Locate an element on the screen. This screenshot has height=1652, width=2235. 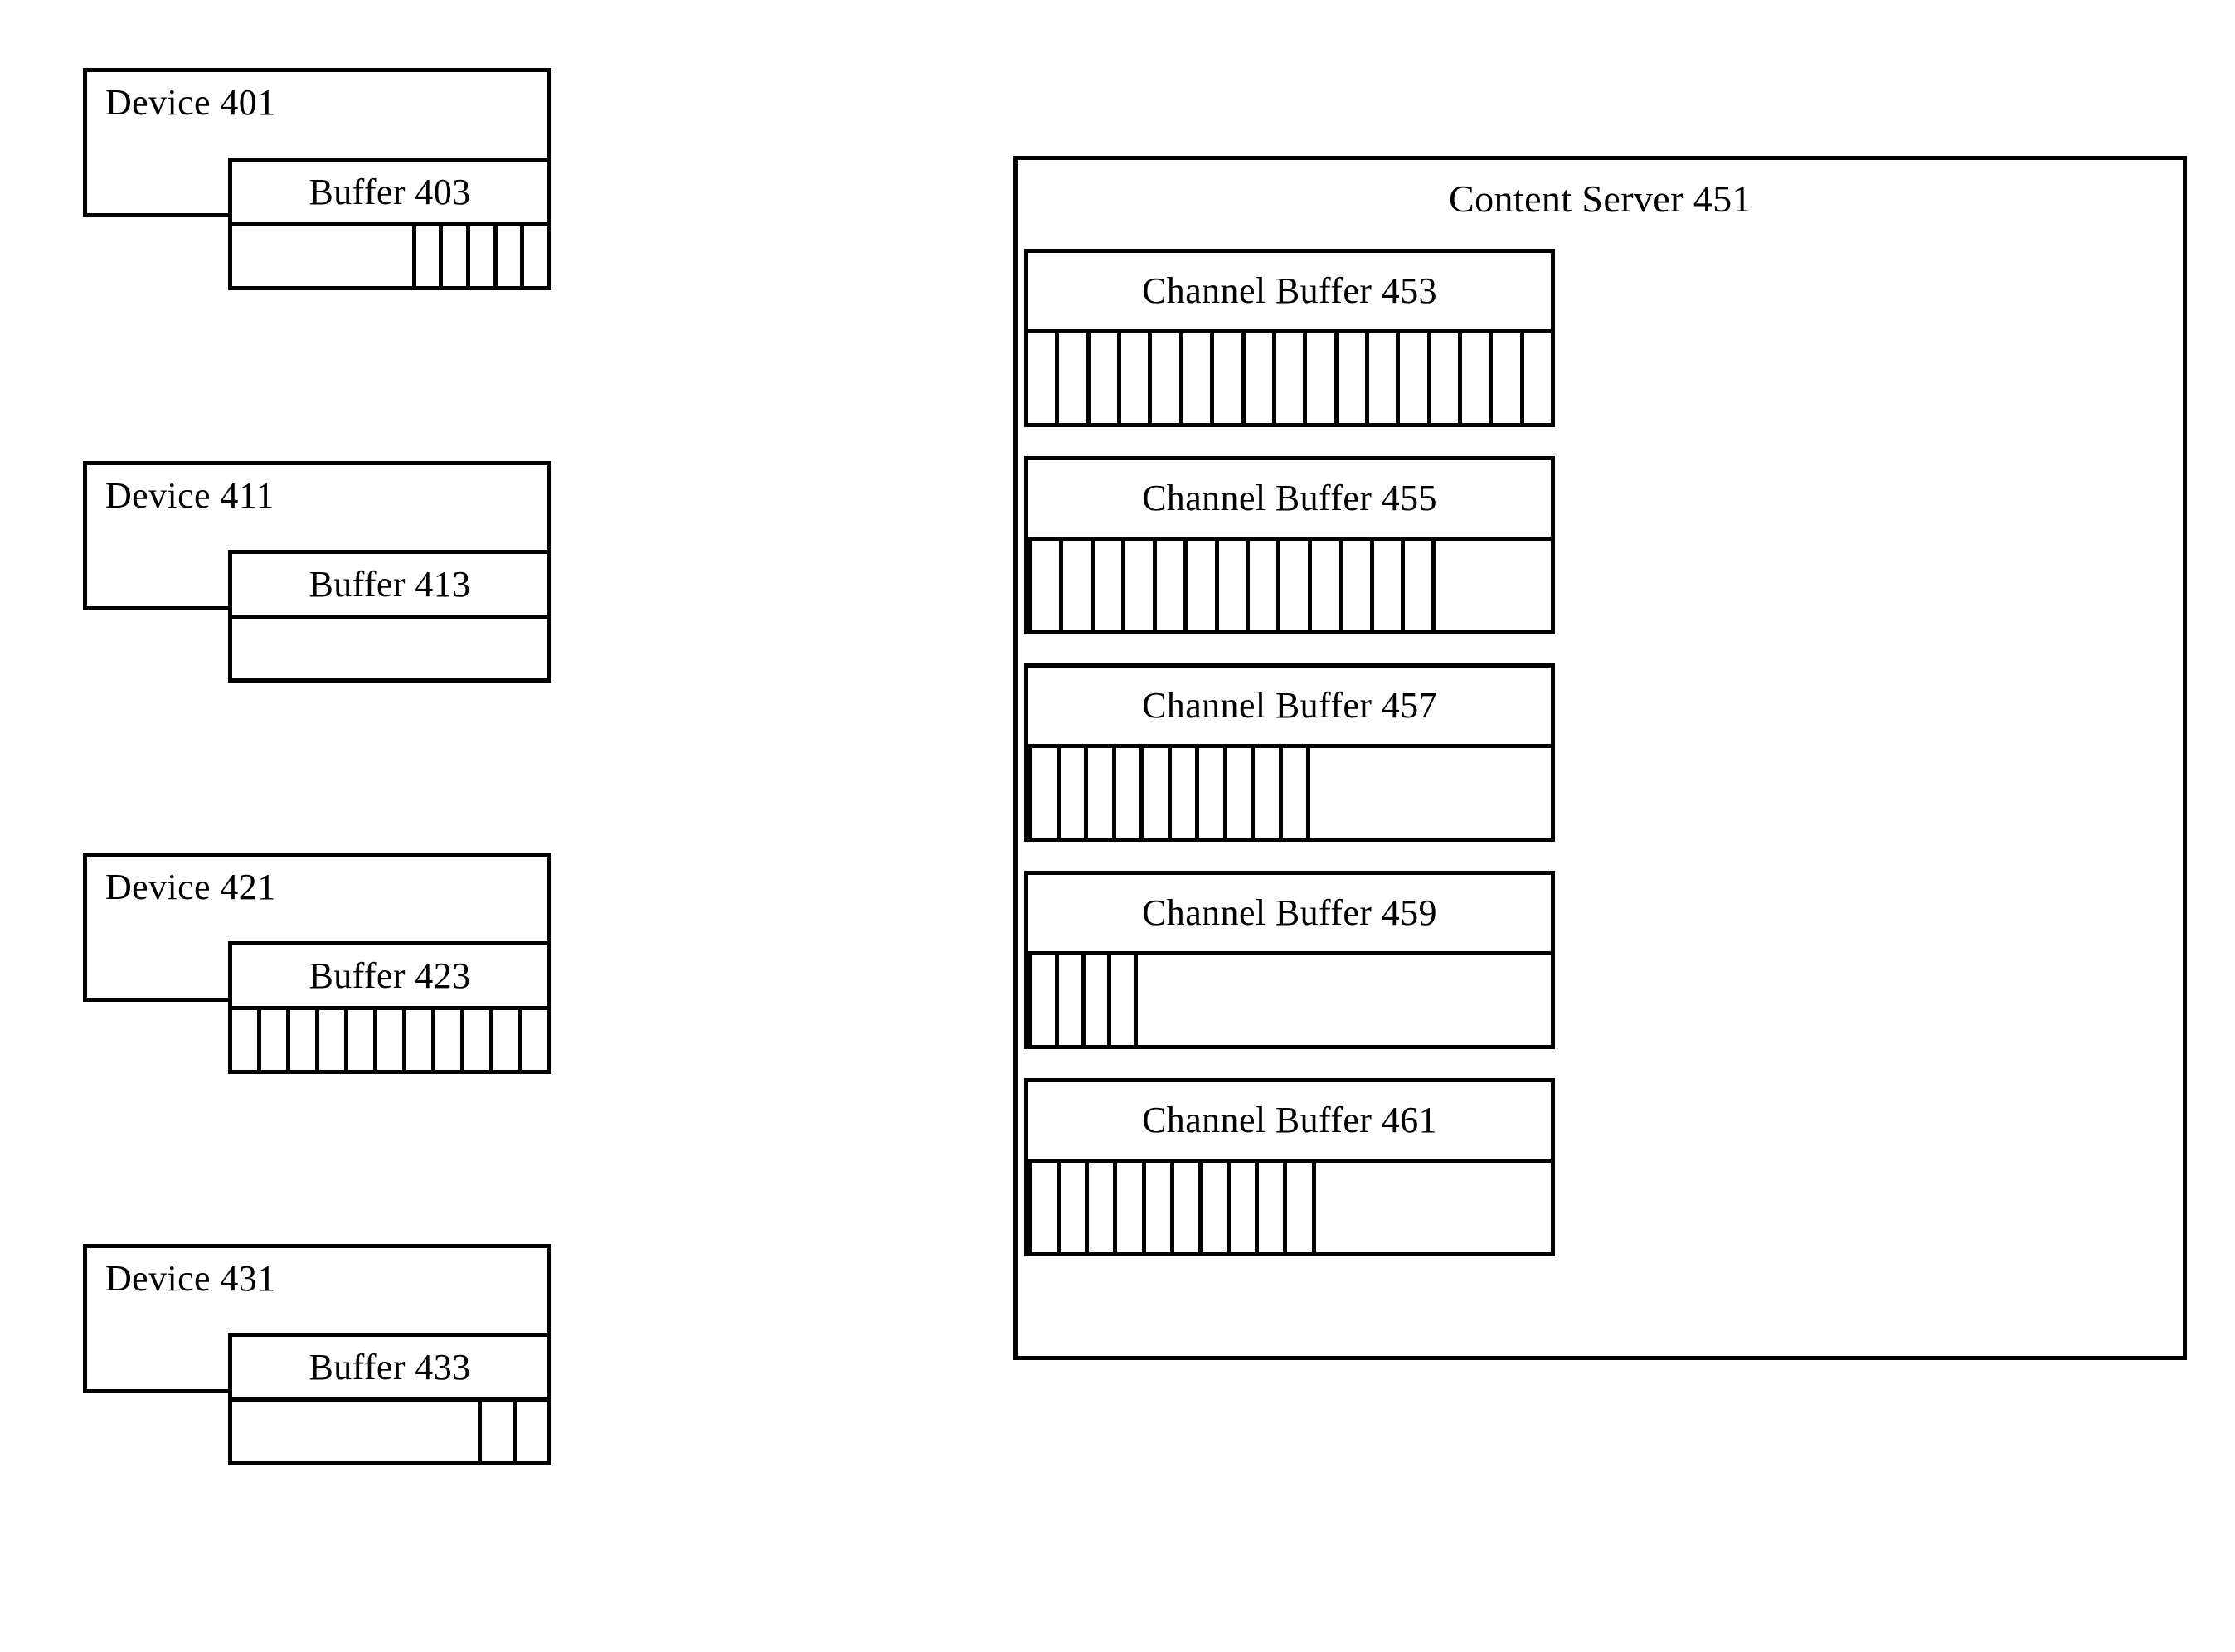
buffer-box-403: Buffer 403 is located at coordinates (389, 224).